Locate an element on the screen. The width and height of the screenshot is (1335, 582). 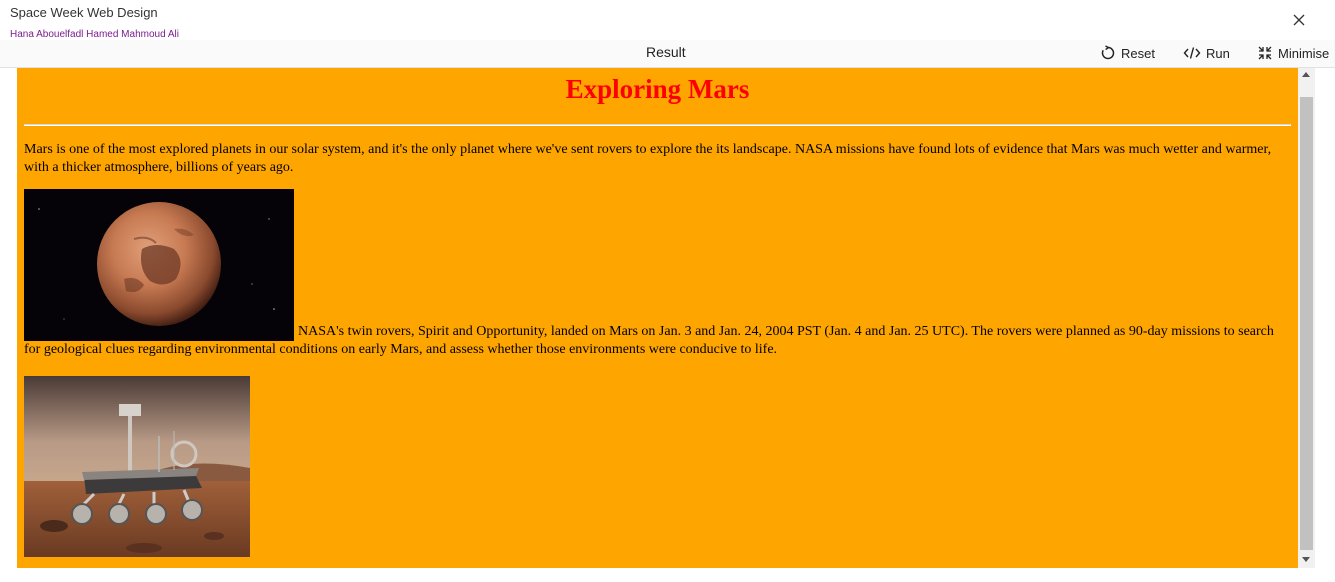
code-icon is located at coordinates (1192, 53).